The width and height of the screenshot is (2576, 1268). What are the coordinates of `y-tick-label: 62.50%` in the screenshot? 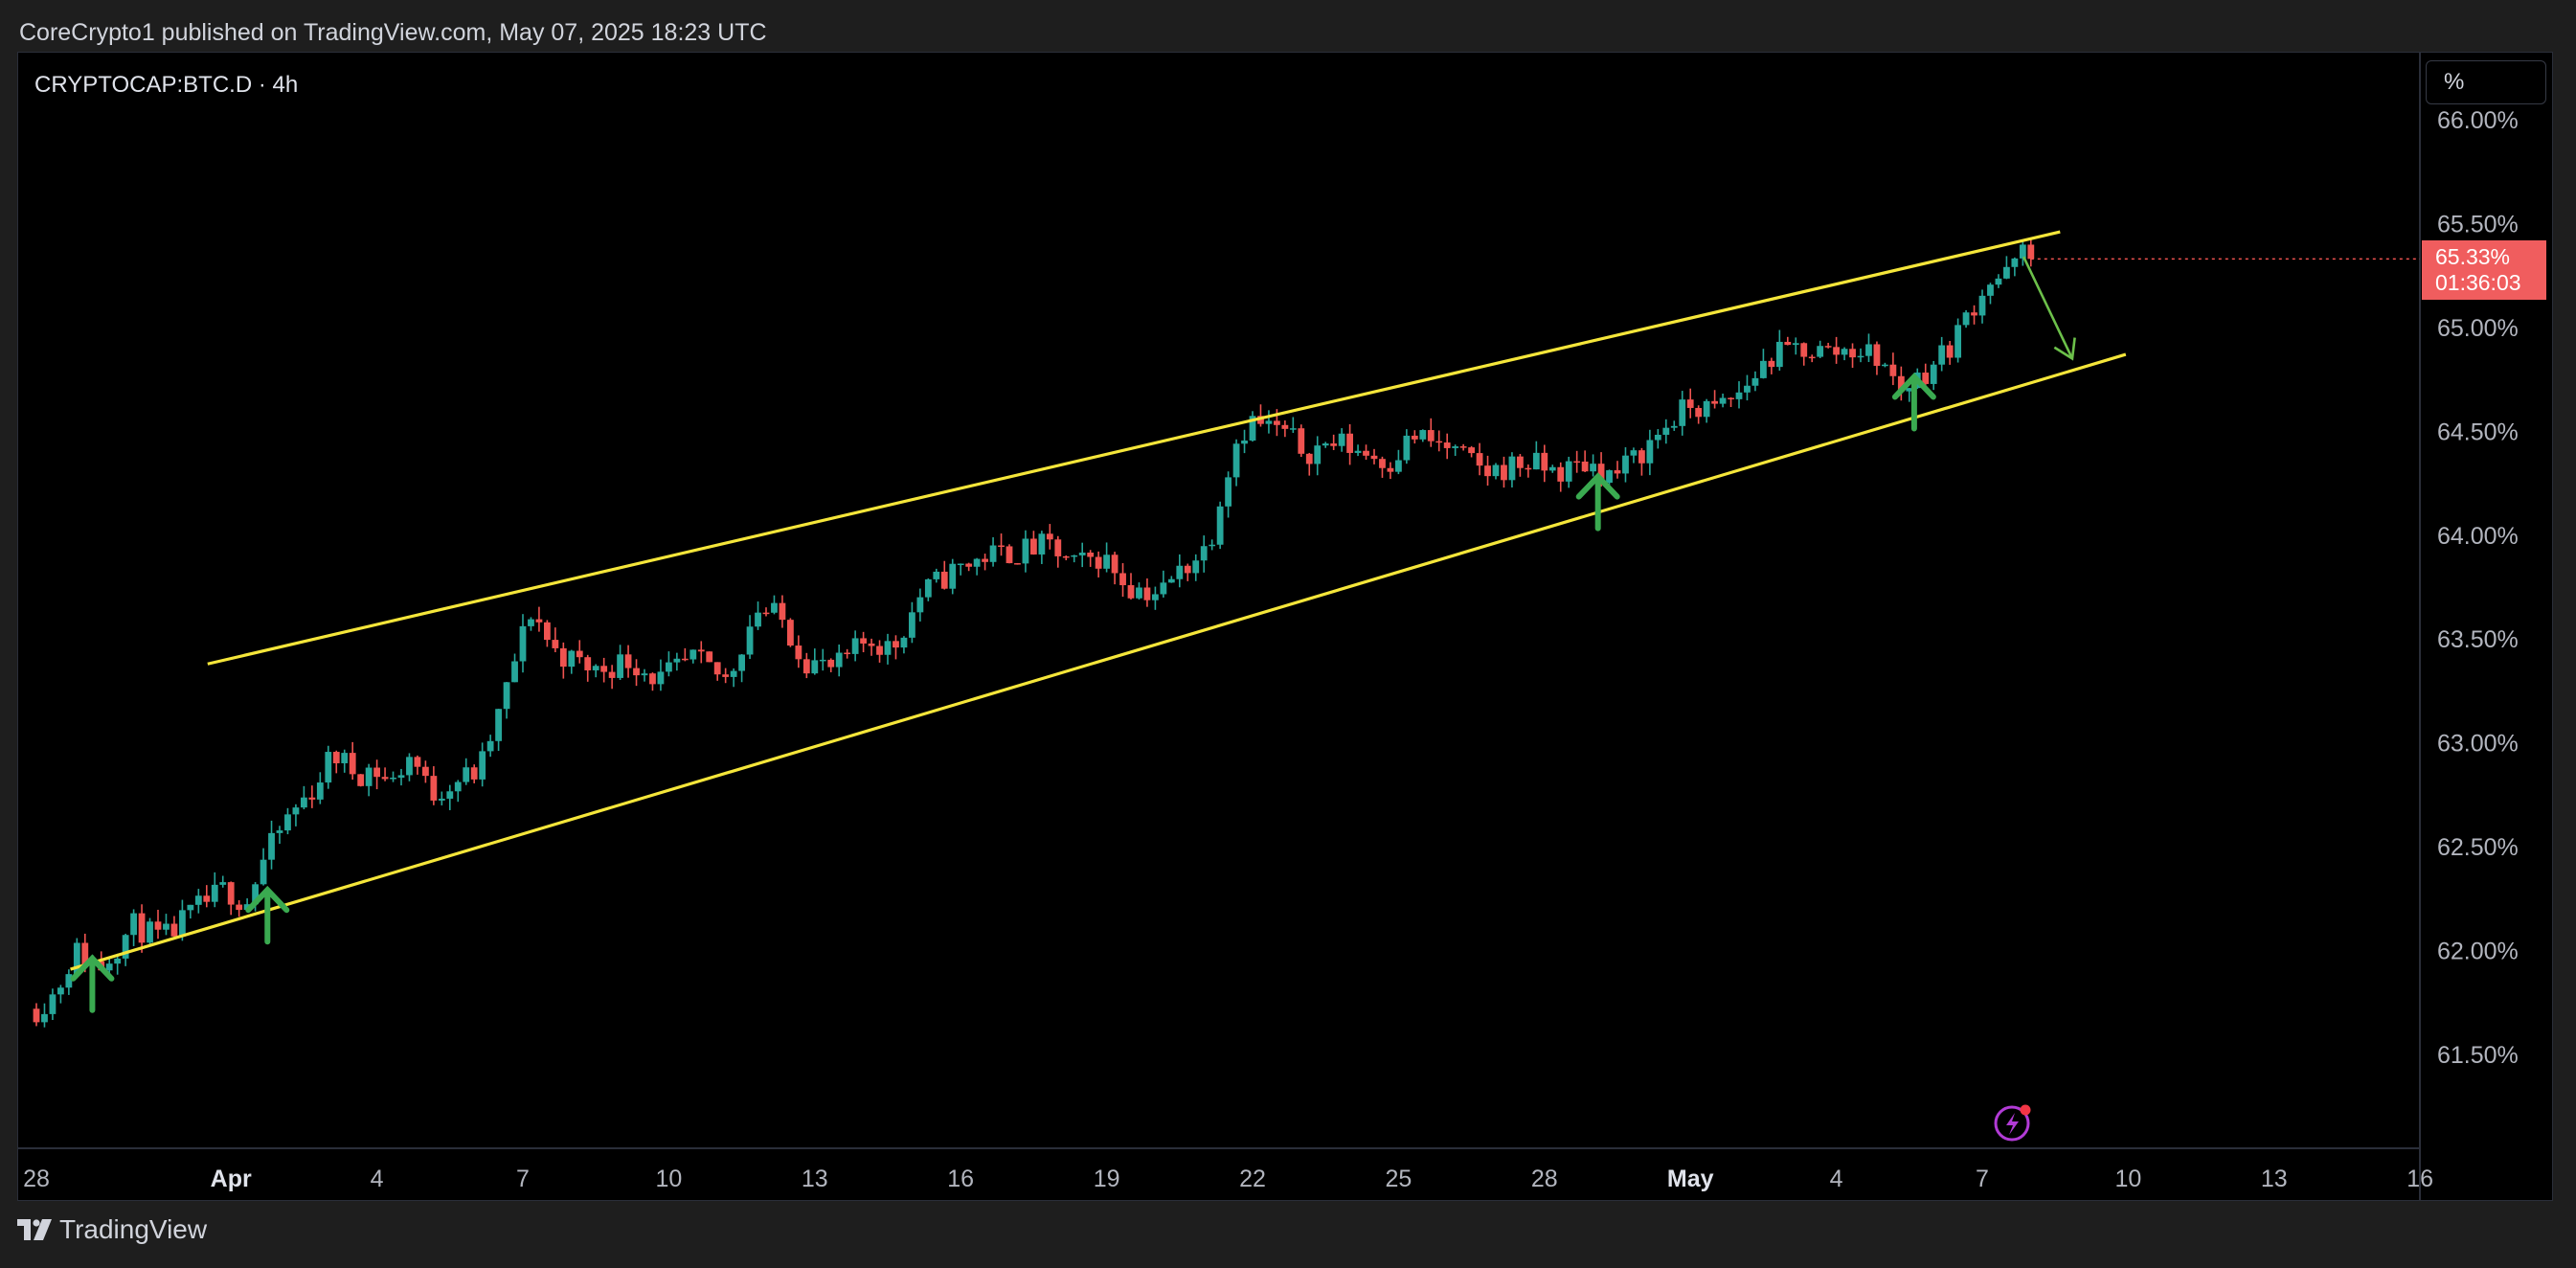 It's located at (2478, 847).